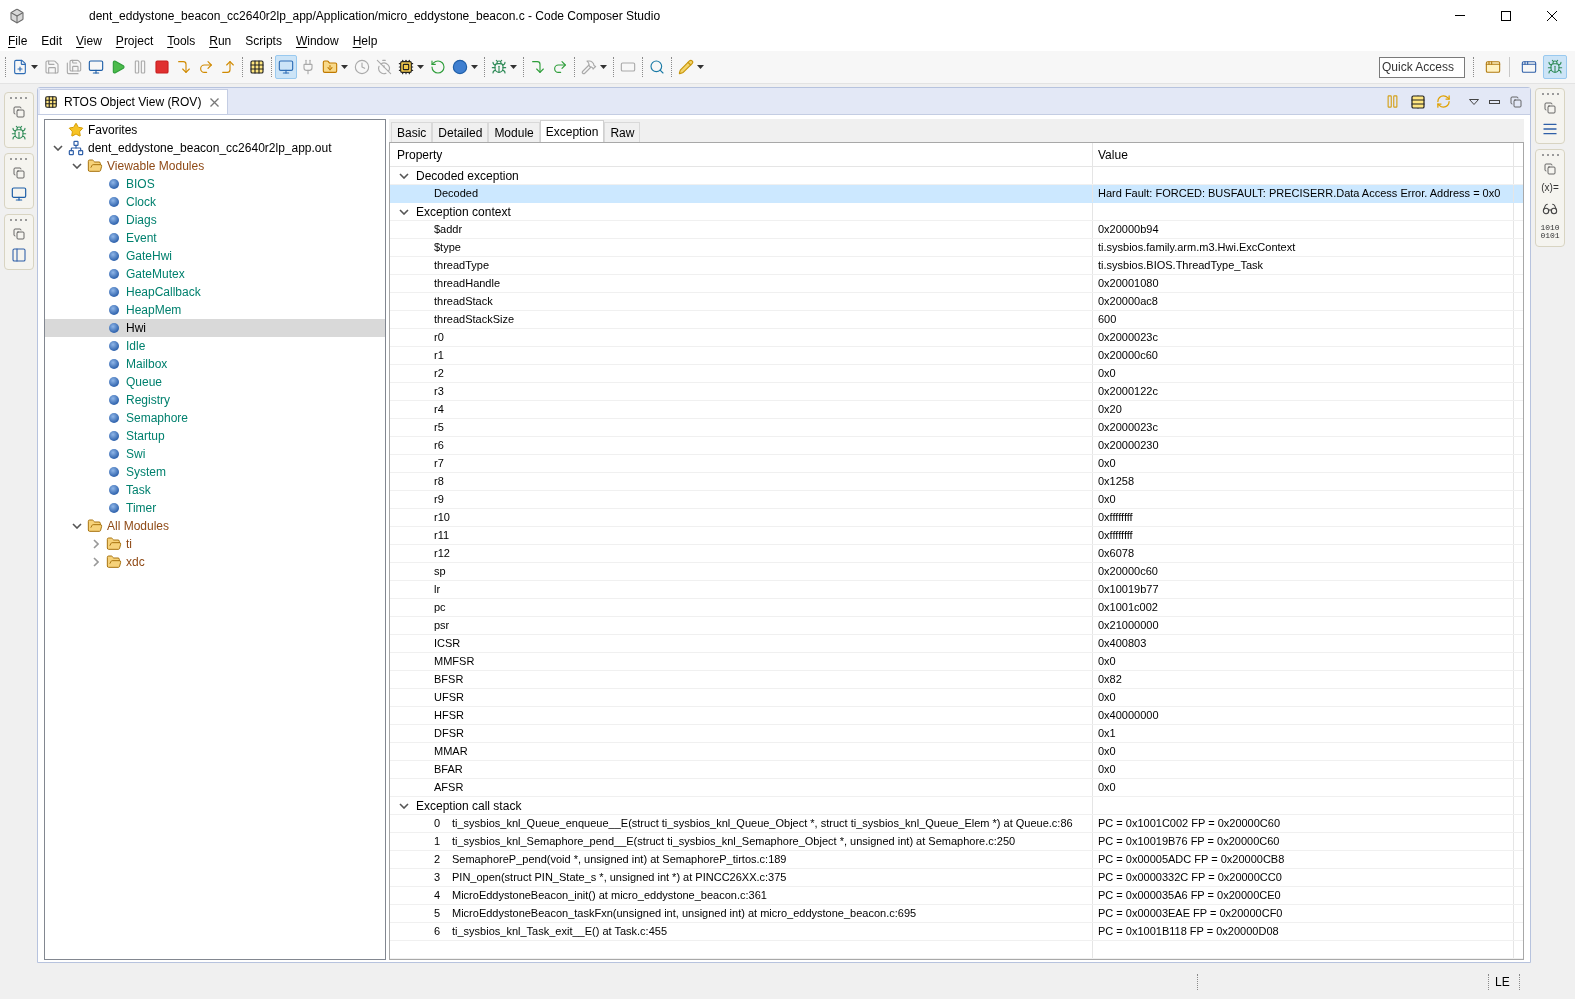 The image size is (1575, 999). I want to click on menu-item: Help, so click(365, 41).